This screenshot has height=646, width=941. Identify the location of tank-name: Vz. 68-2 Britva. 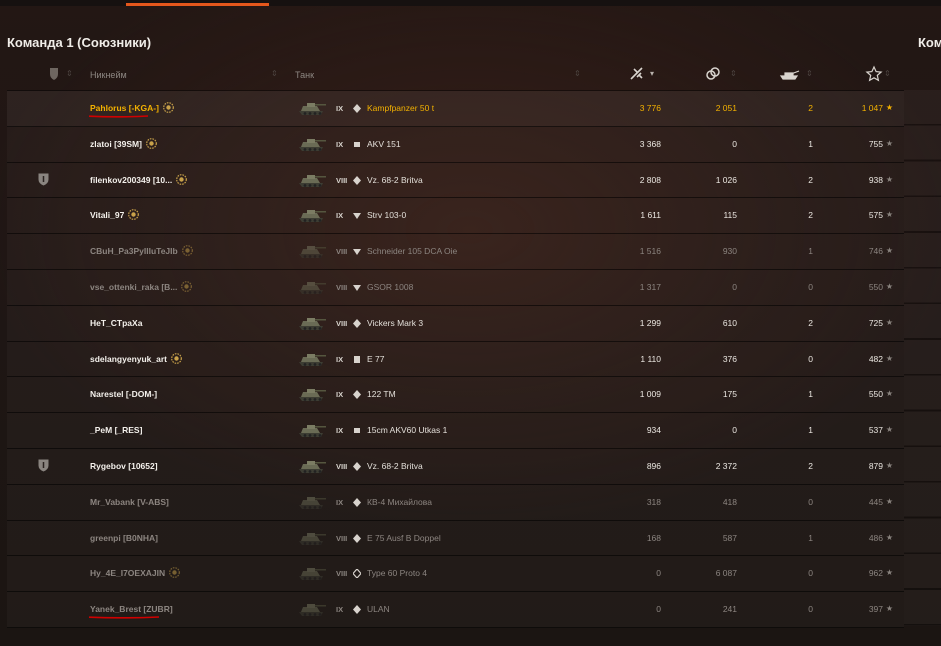
(395, 179).